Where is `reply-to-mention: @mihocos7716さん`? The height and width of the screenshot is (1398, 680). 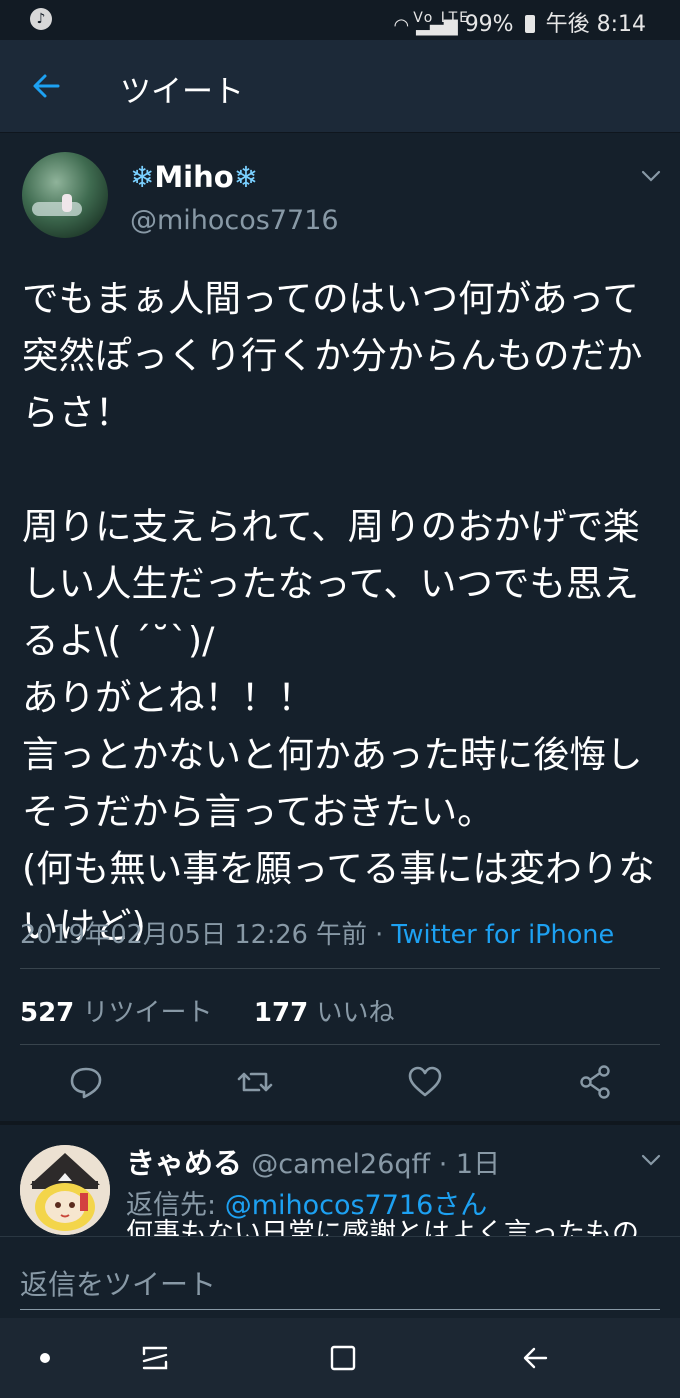
reply-to-mention: @mihocos7716さん is located at coordinates (356, 1205).